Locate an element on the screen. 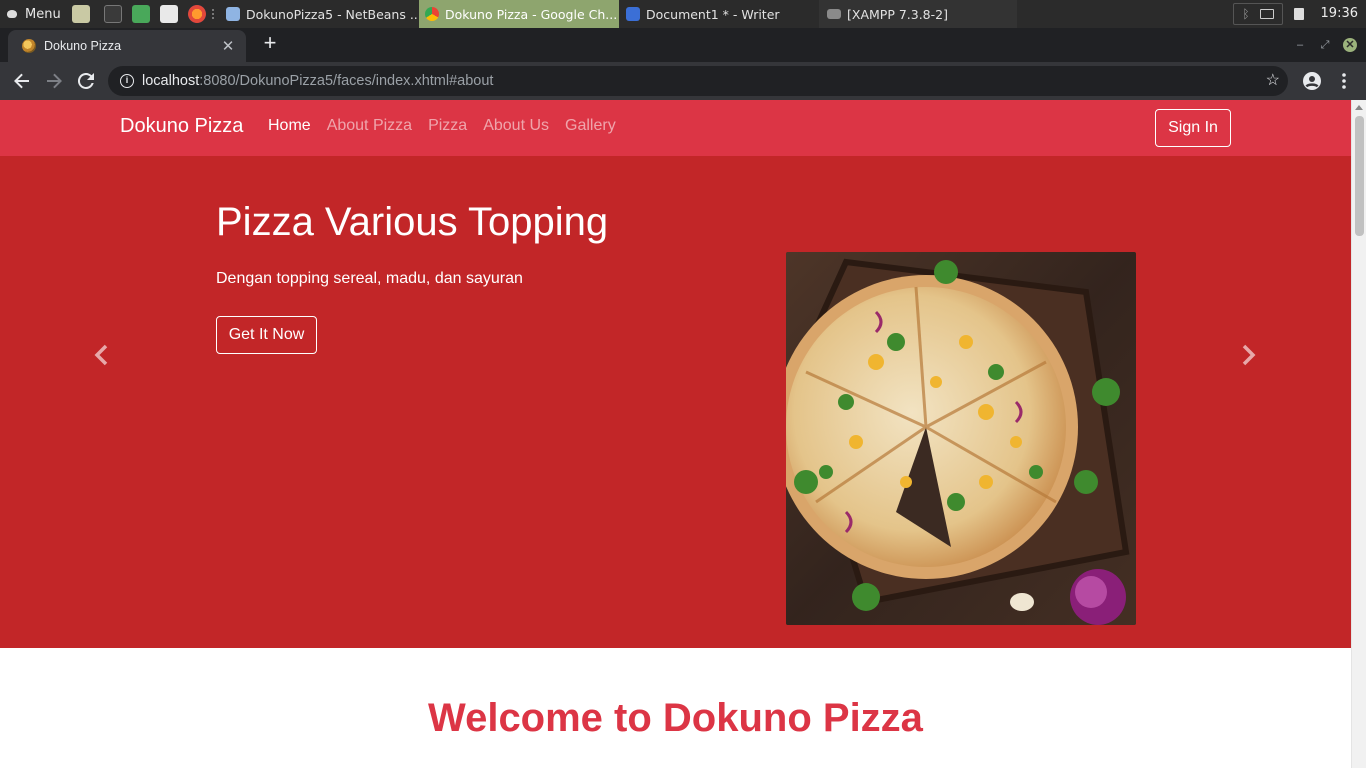 This screenshot has height=768, width=1366. nav-link-gallery: Gallery is located at coordinates (590, 126).